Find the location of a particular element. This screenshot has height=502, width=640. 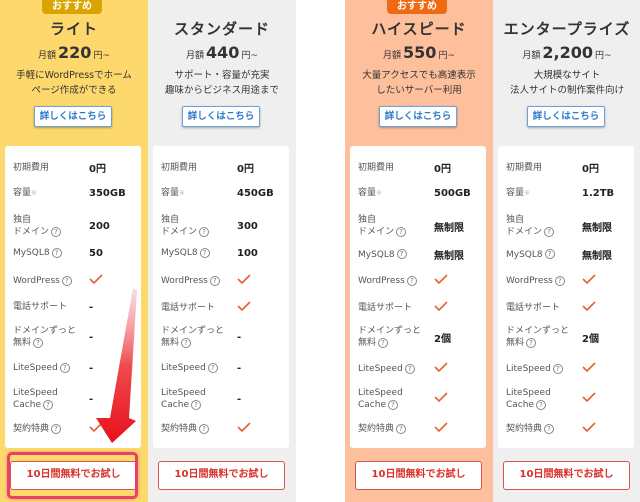

red-arrow-annotation is located at coordinates (116, 365).